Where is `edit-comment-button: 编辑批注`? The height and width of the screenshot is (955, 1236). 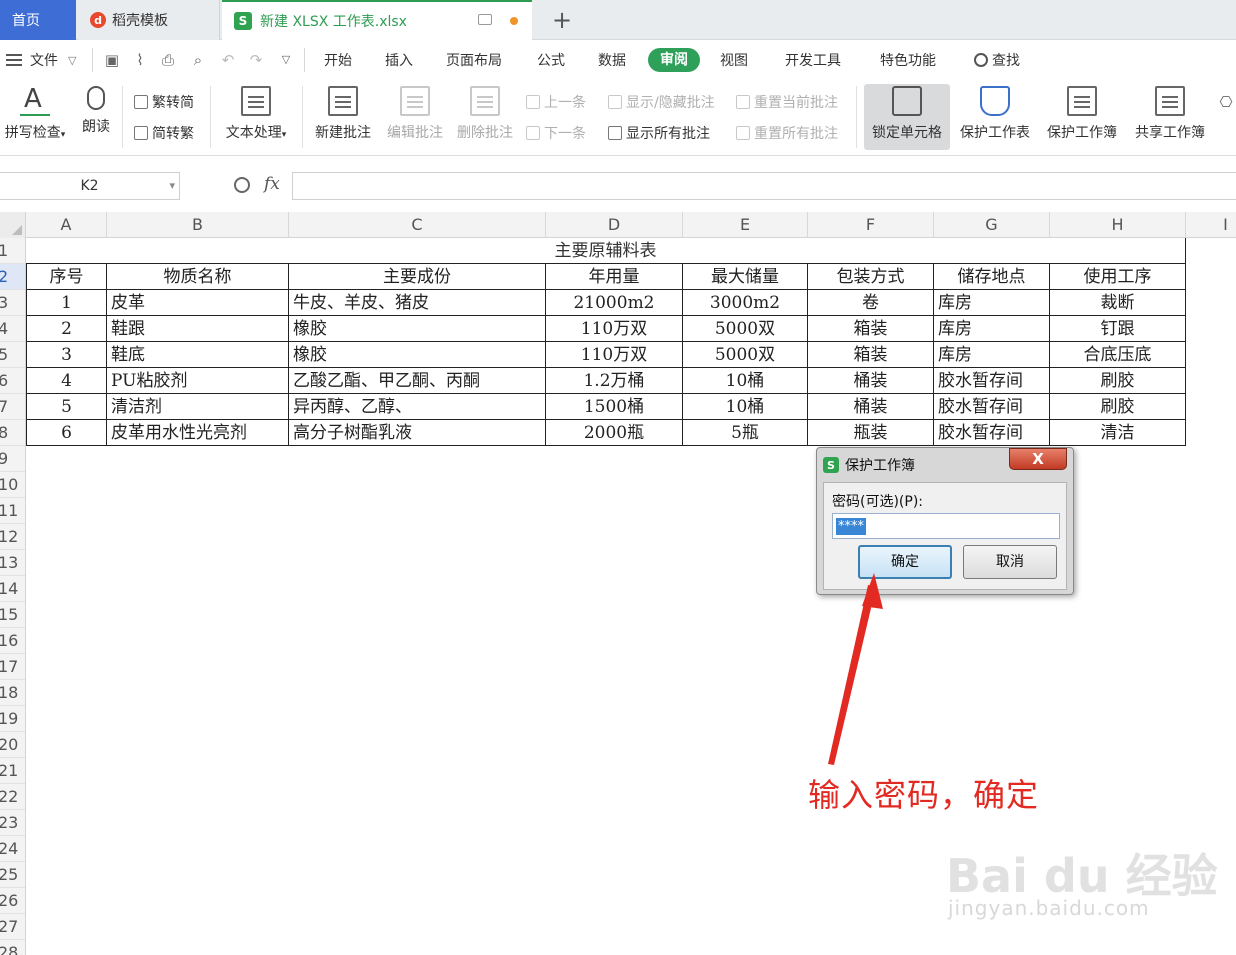 edit-comment-button: 编辑批注 is located at coordinates (415, 114).